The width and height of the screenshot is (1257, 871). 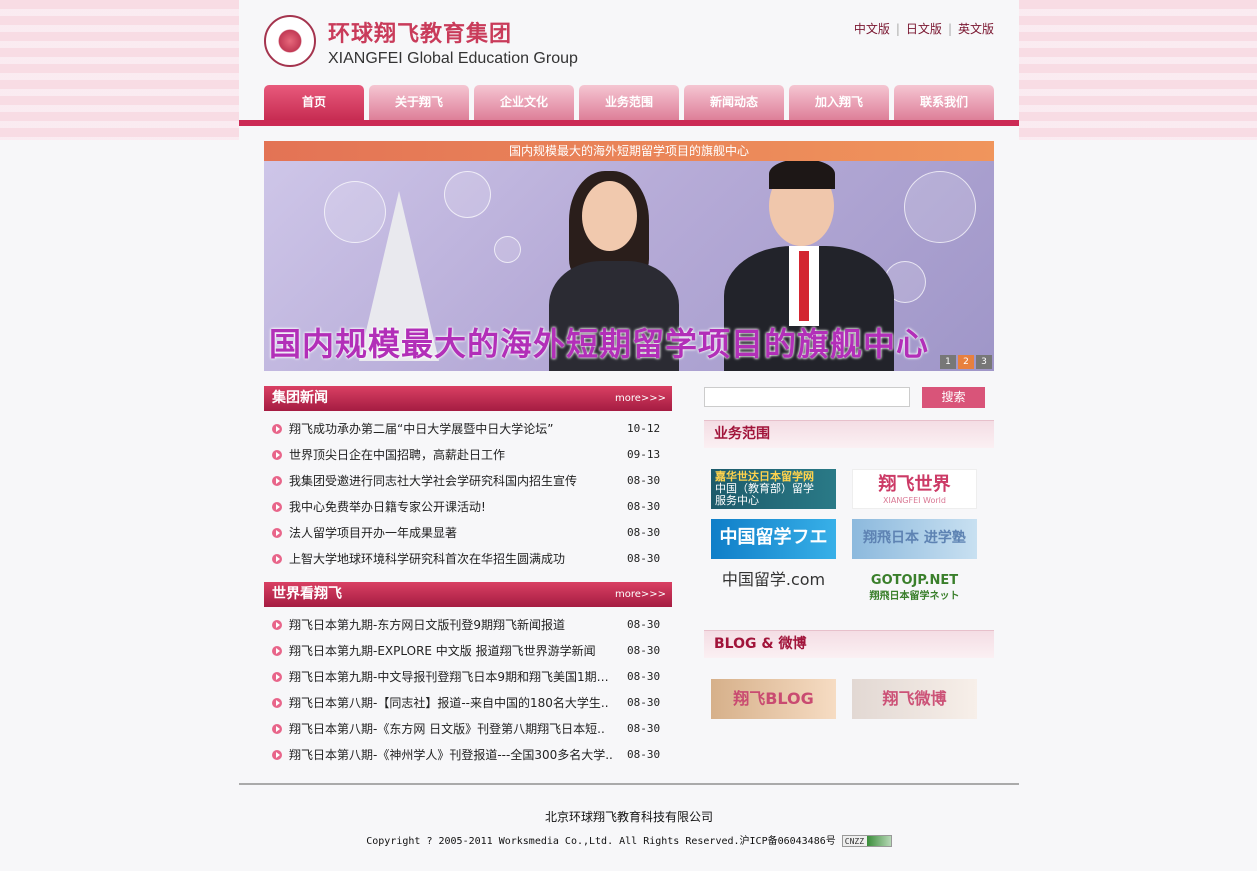 What do you see at coordinates (451, 677) in the screenshot?
I see `news-title-link: 翔飞日本第九期-中文导报刊登翔飞日本9期和翔飞美国1期新..` at bounding box center [451, 677].